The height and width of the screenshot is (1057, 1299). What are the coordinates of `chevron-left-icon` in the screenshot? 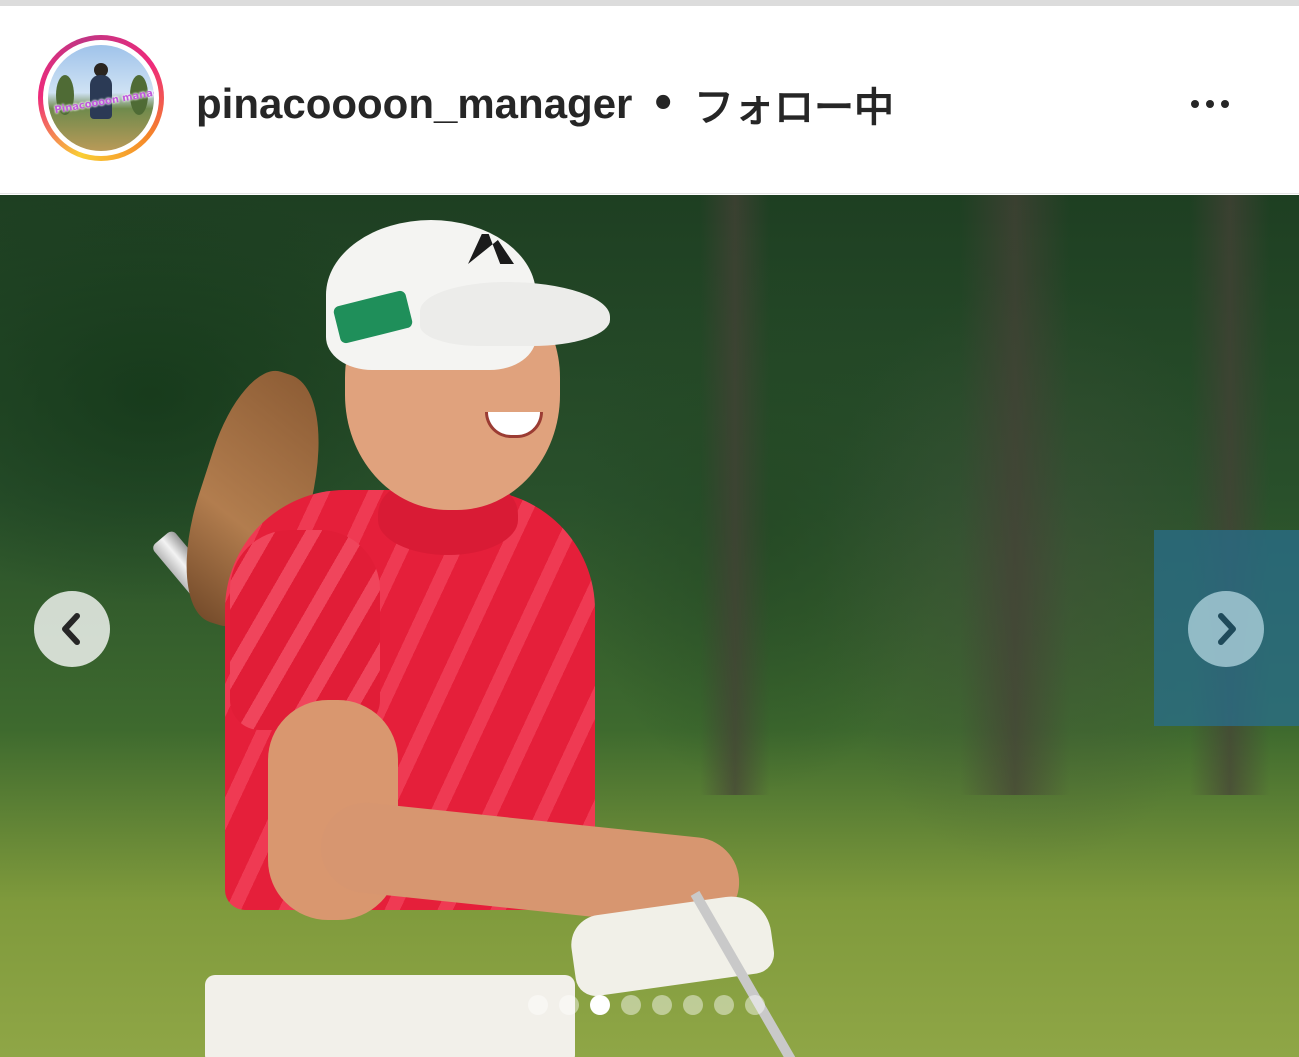 It's located at (71, 629).